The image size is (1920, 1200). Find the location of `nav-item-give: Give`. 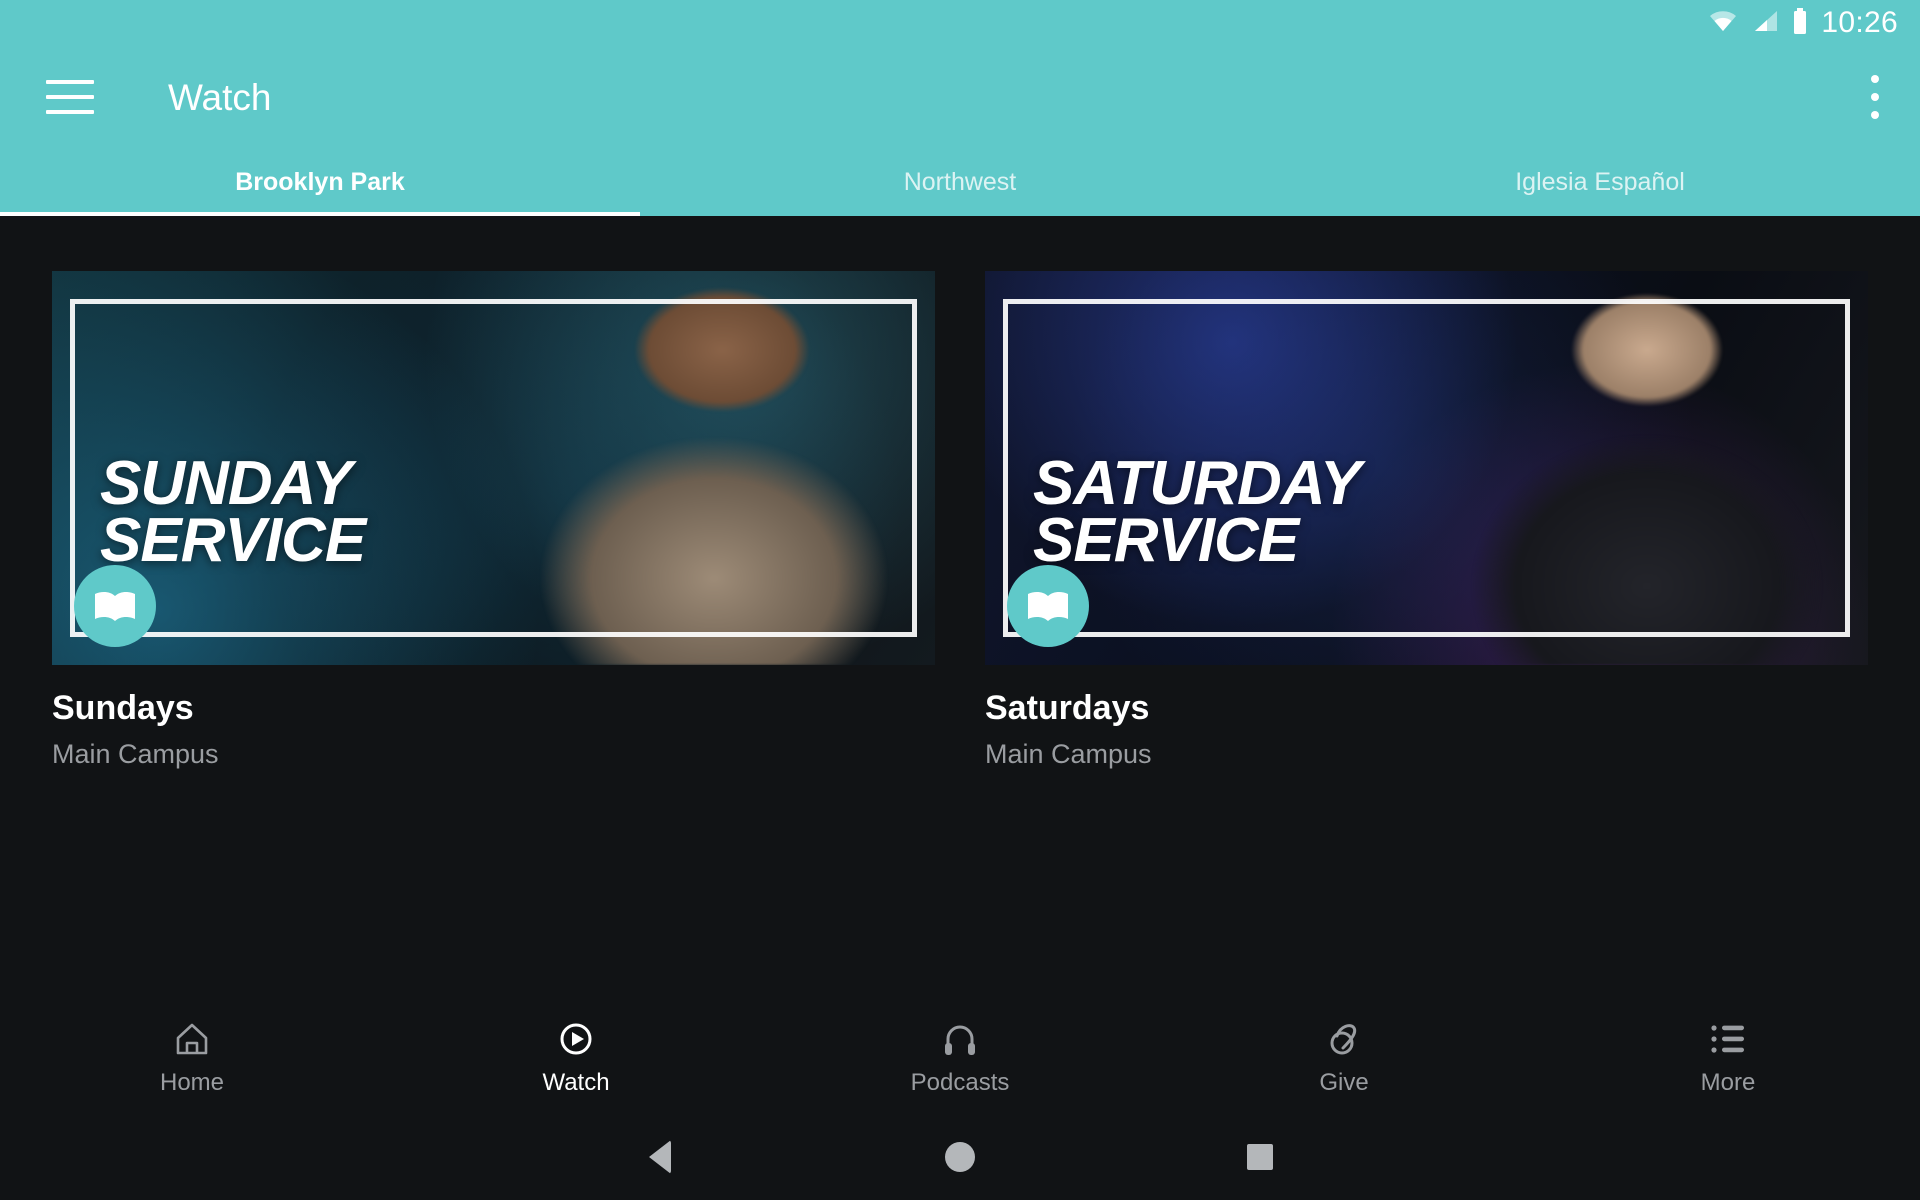

nav-item-give: Give is located at coordinates (1344, 1056).